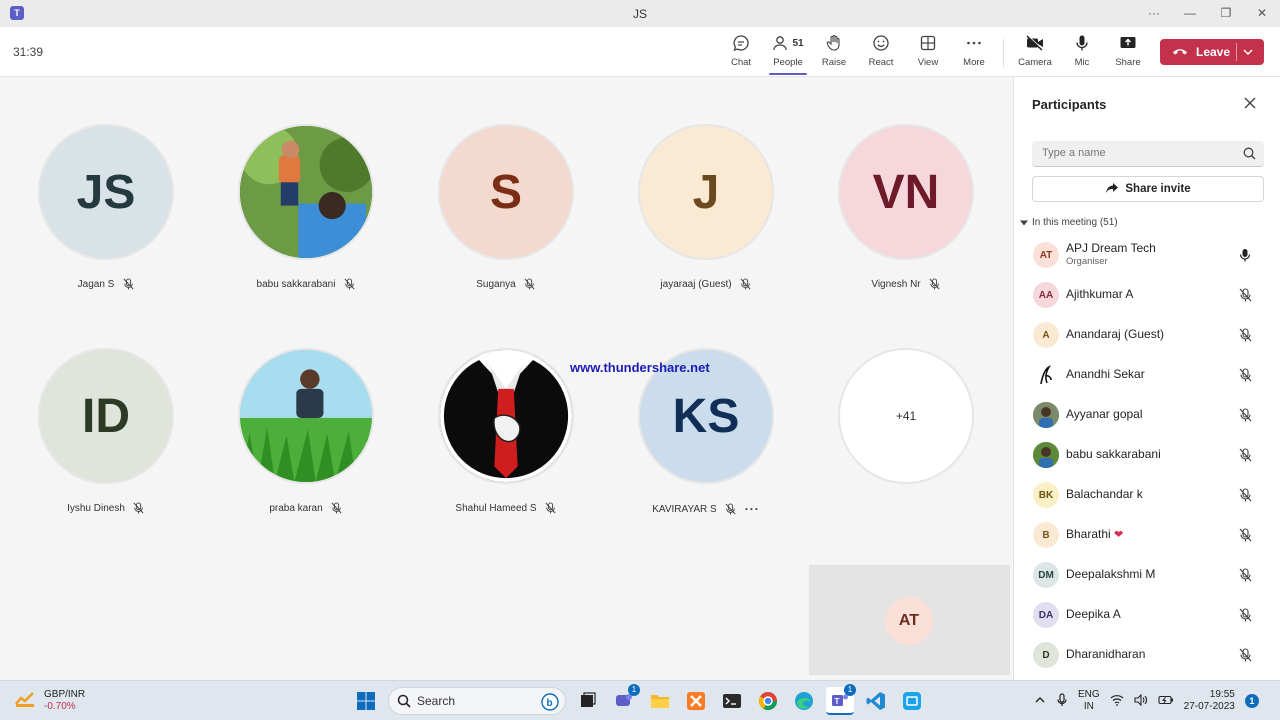 The width and height of the screenshot is (1280, 720). What do you see at coordinates (1154, 13) in the screenshot?
I see `window-more-icon: ···` at bounding box center [1154, 13].